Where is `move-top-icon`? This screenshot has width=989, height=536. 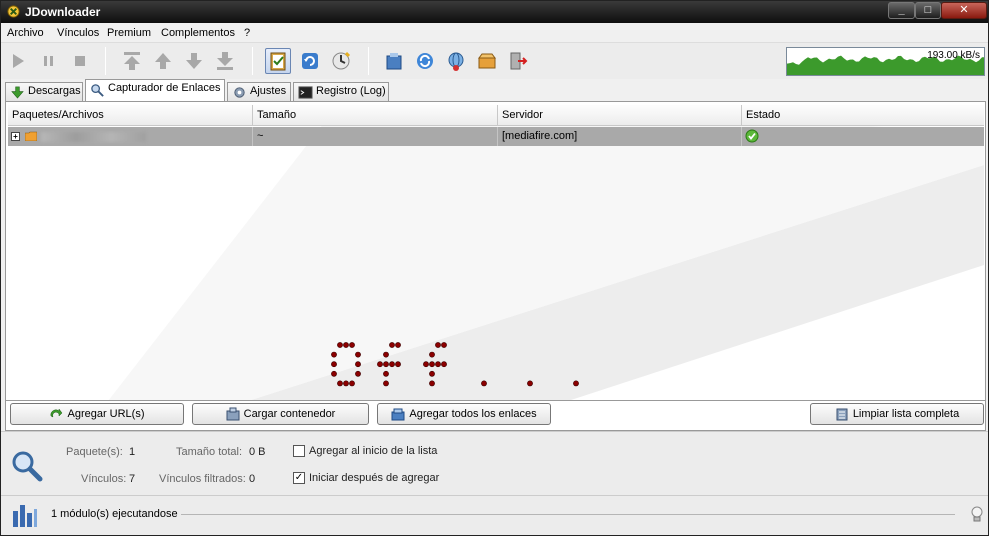
move-top-icon is located at coordinates (132, 61).